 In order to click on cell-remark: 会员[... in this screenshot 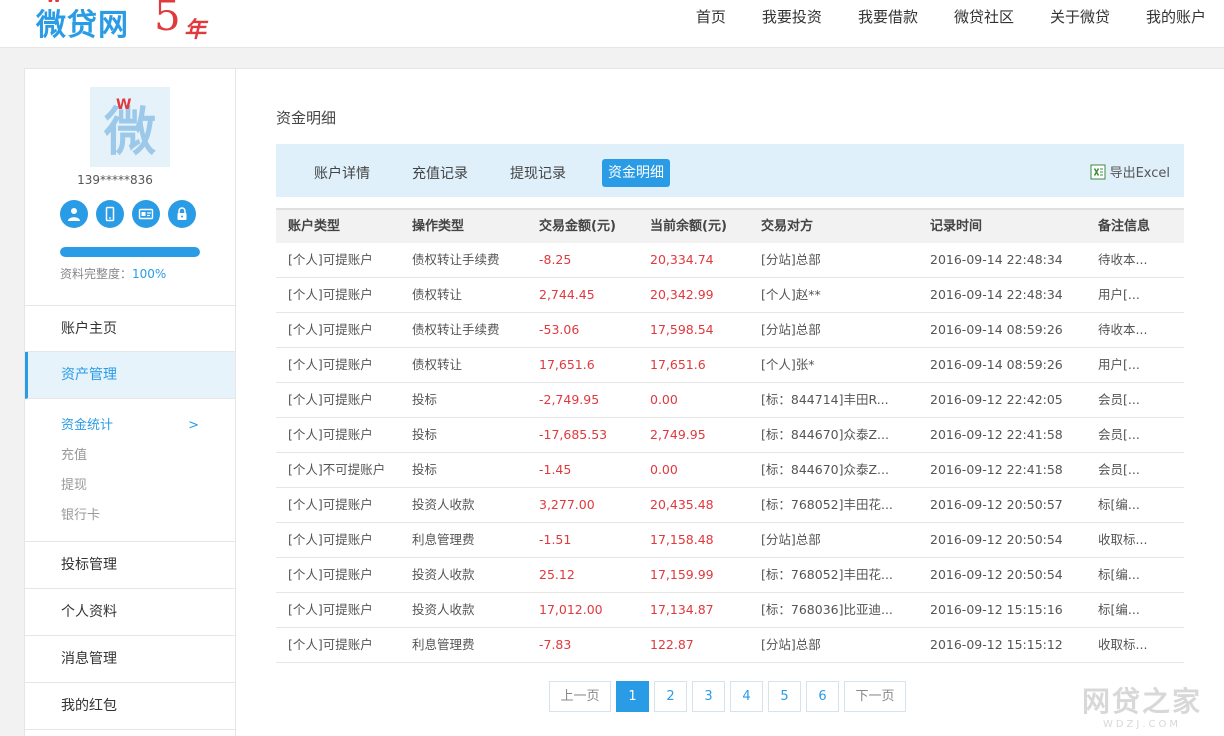, I will do `click(1119, 399)`.